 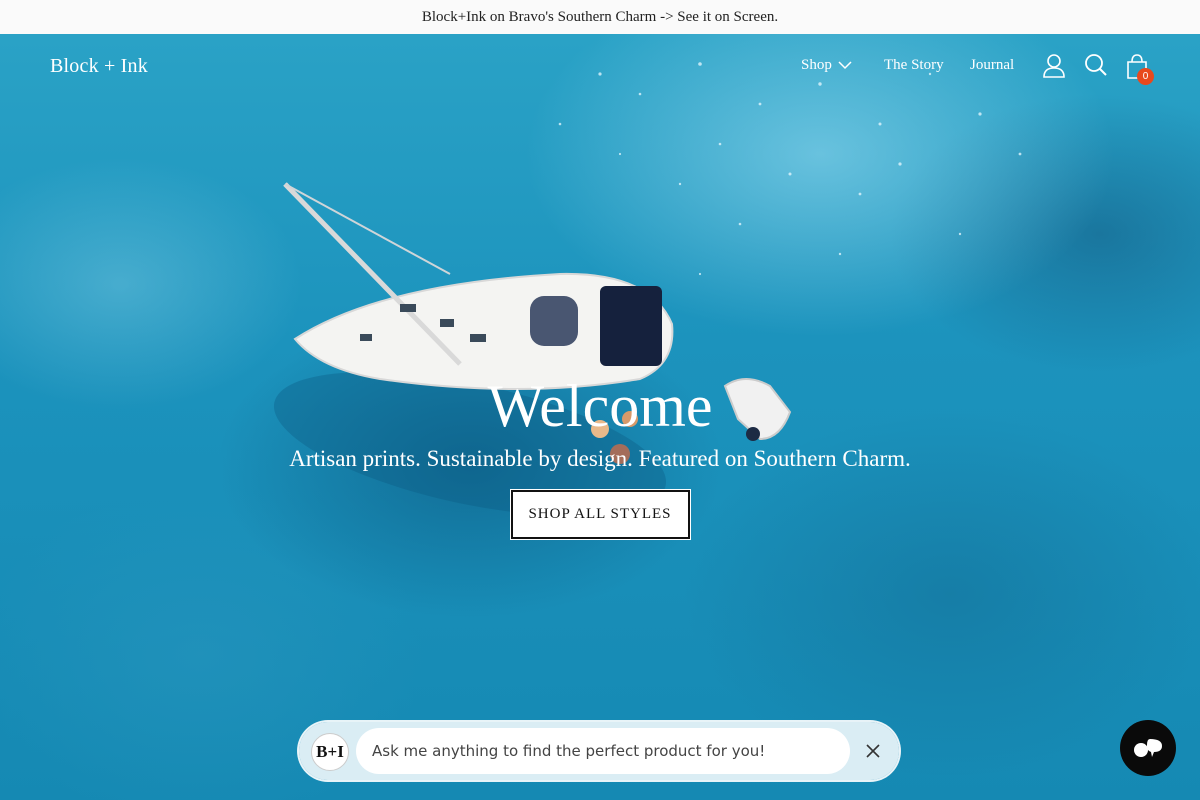 I want to click on cart-count-badge: 0, so click(x=1145, y=76).